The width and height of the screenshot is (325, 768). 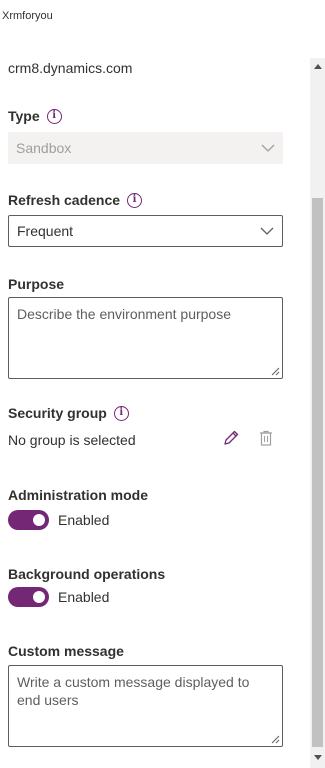 I want to click on scrollbar-thumb, so click(x=317, y=472).